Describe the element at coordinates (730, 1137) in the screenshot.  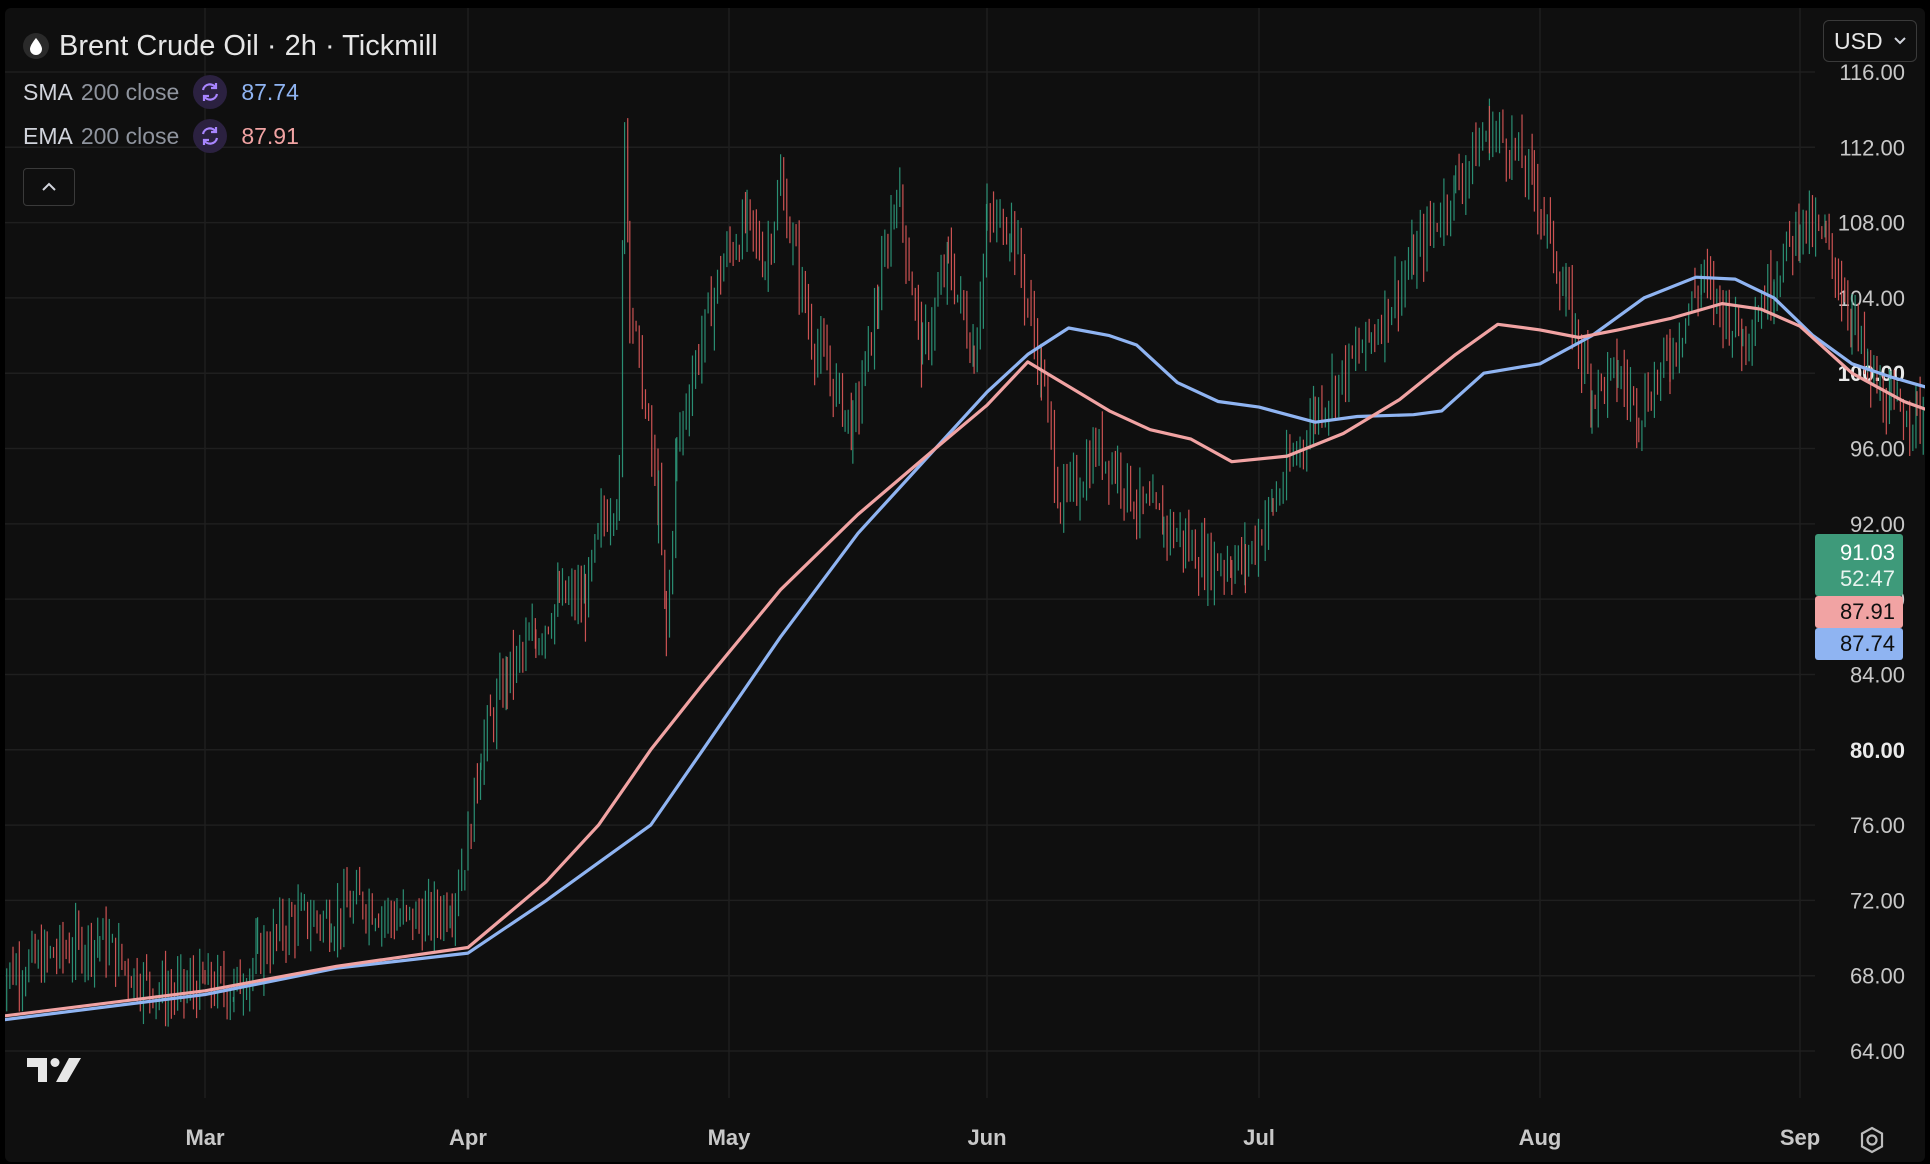
I see `x-tick-label: May` at that location.